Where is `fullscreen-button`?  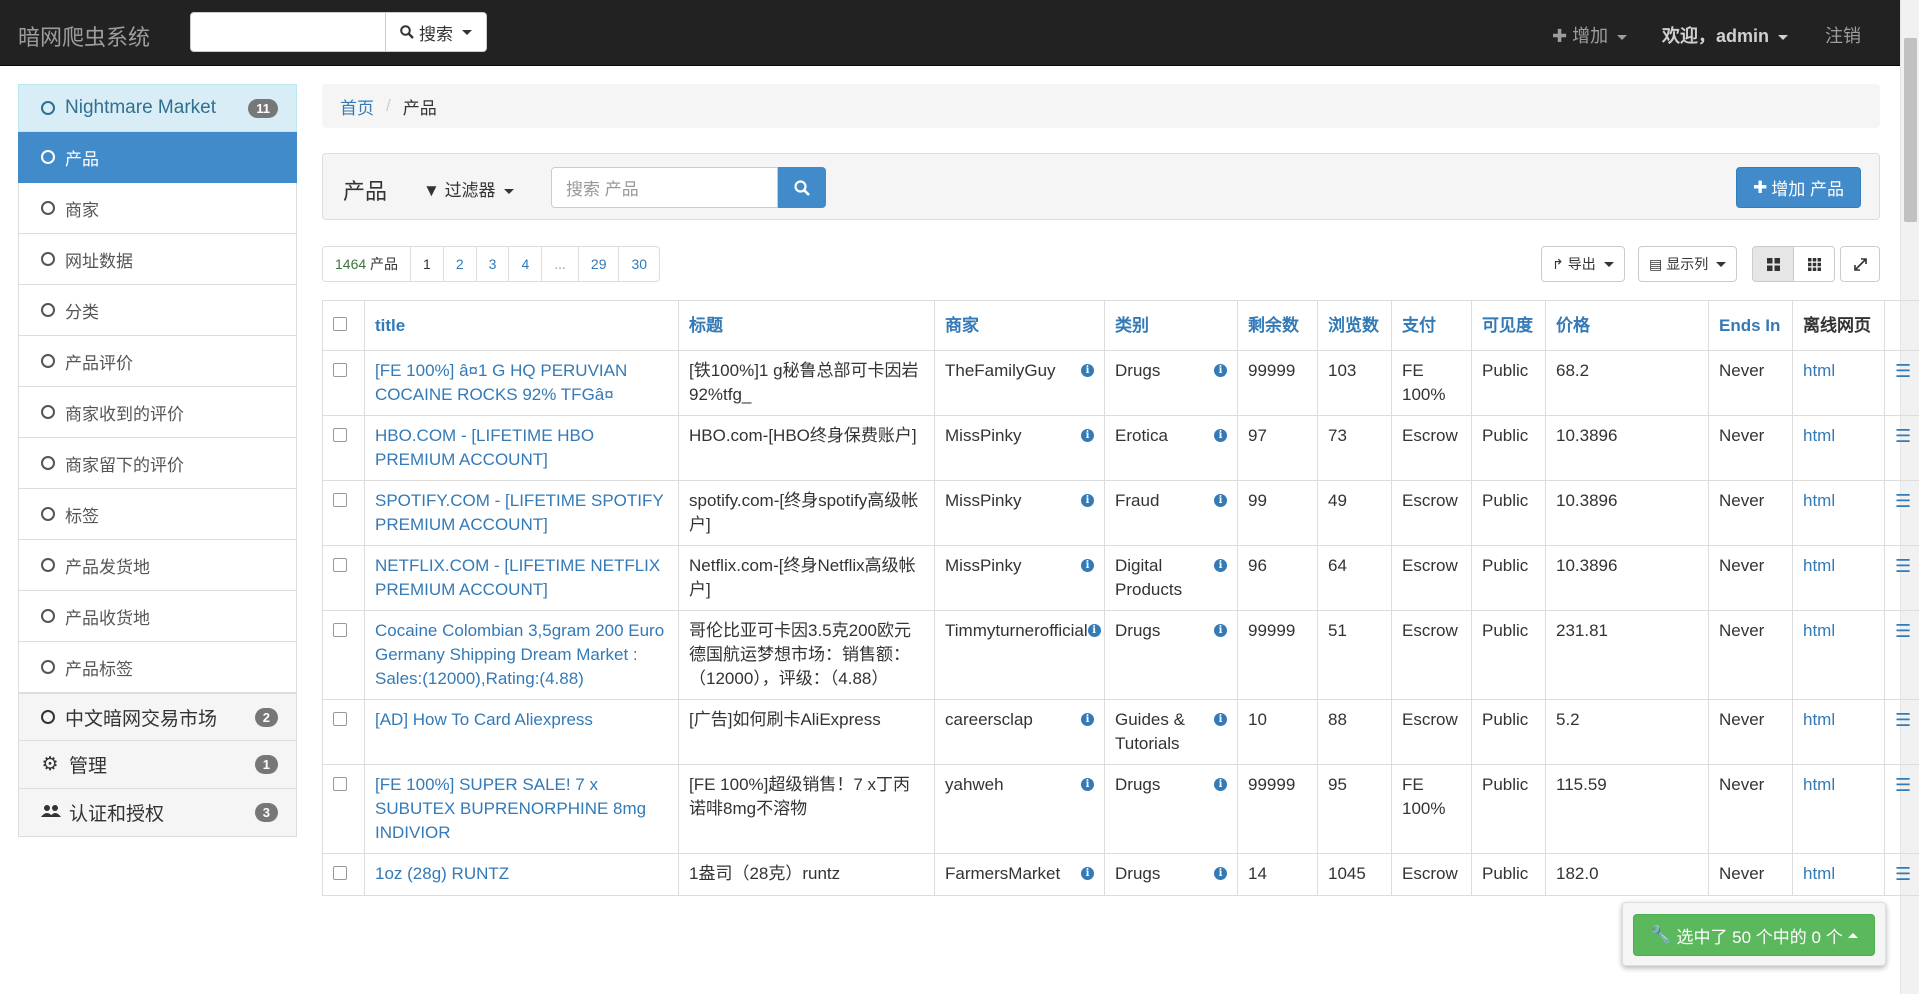 fullscreen-button is located at coordinates (1860, 264).